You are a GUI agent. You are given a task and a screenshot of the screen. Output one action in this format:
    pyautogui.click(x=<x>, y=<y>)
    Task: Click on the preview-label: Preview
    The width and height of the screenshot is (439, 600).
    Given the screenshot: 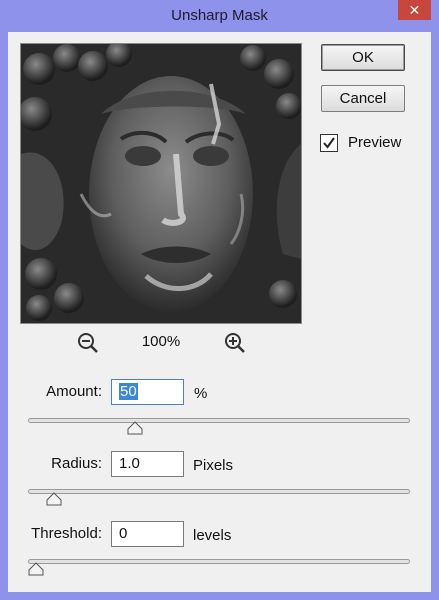 What is the action you would take?
    pyautogui.click(x=375, y=142)
    